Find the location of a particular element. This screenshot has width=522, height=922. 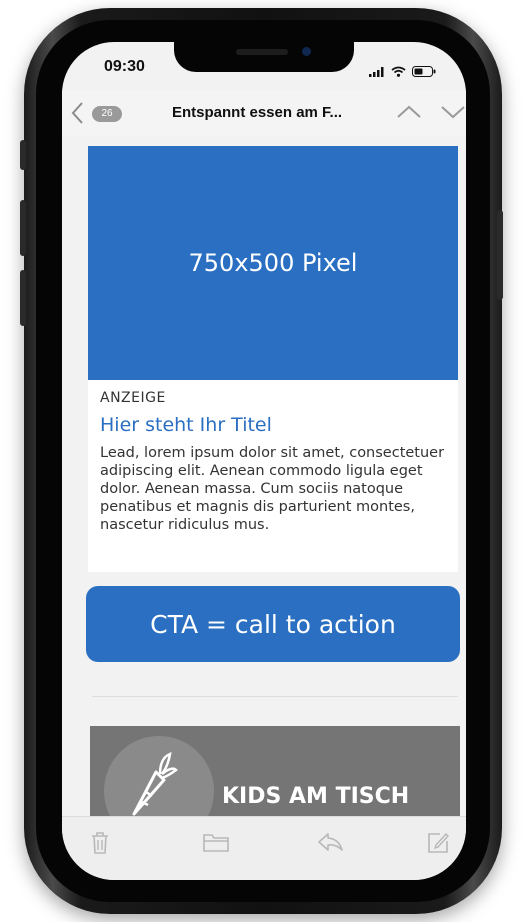

previous-mail-icon is located at coordinates (409, 114).